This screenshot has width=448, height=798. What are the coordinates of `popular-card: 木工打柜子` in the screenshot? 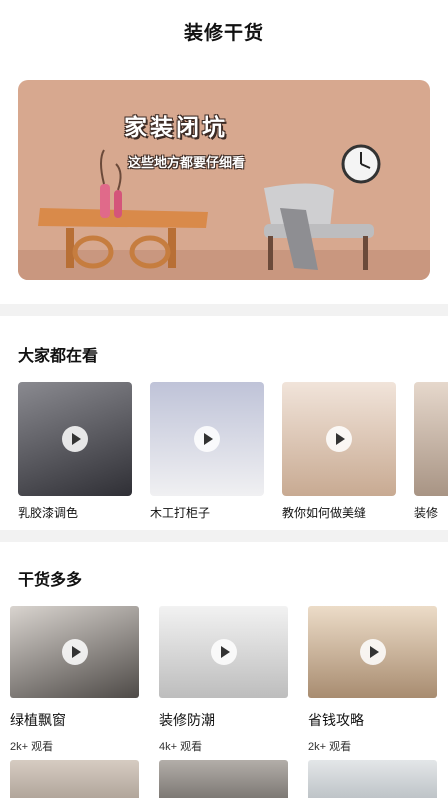 It's located at (207, 451).